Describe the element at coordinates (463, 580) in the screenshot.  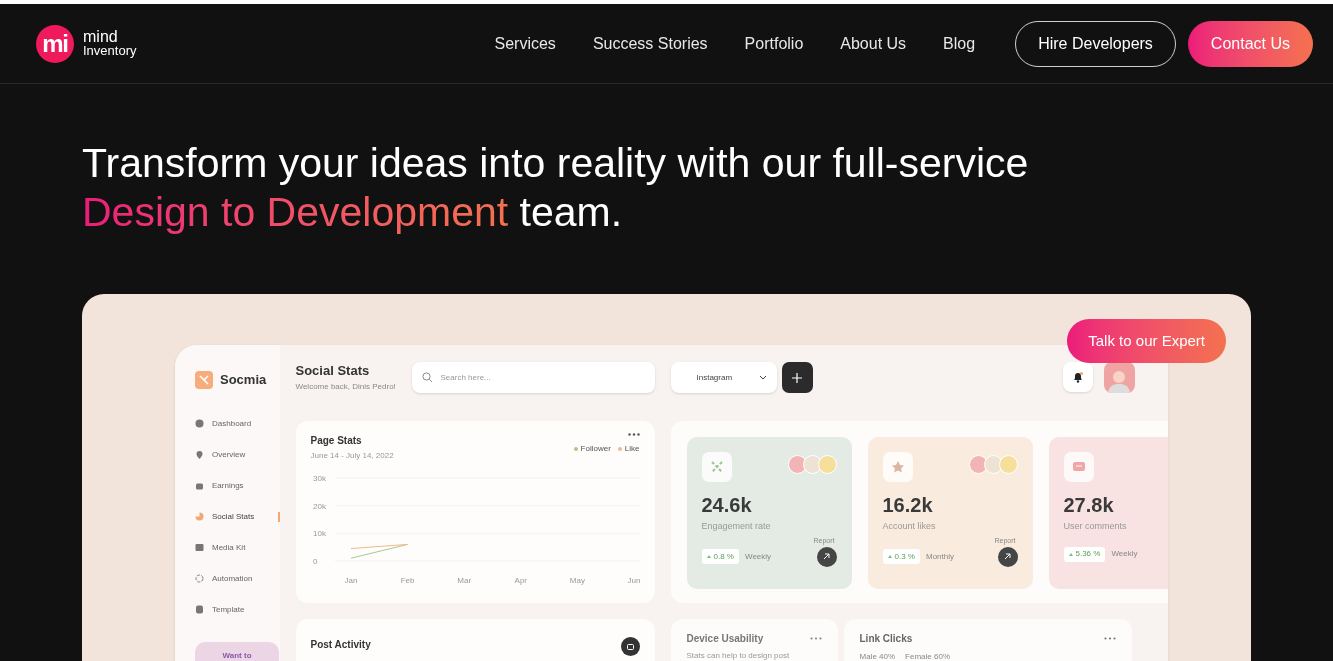
I see `axis-tick-label: Mar` at that location.